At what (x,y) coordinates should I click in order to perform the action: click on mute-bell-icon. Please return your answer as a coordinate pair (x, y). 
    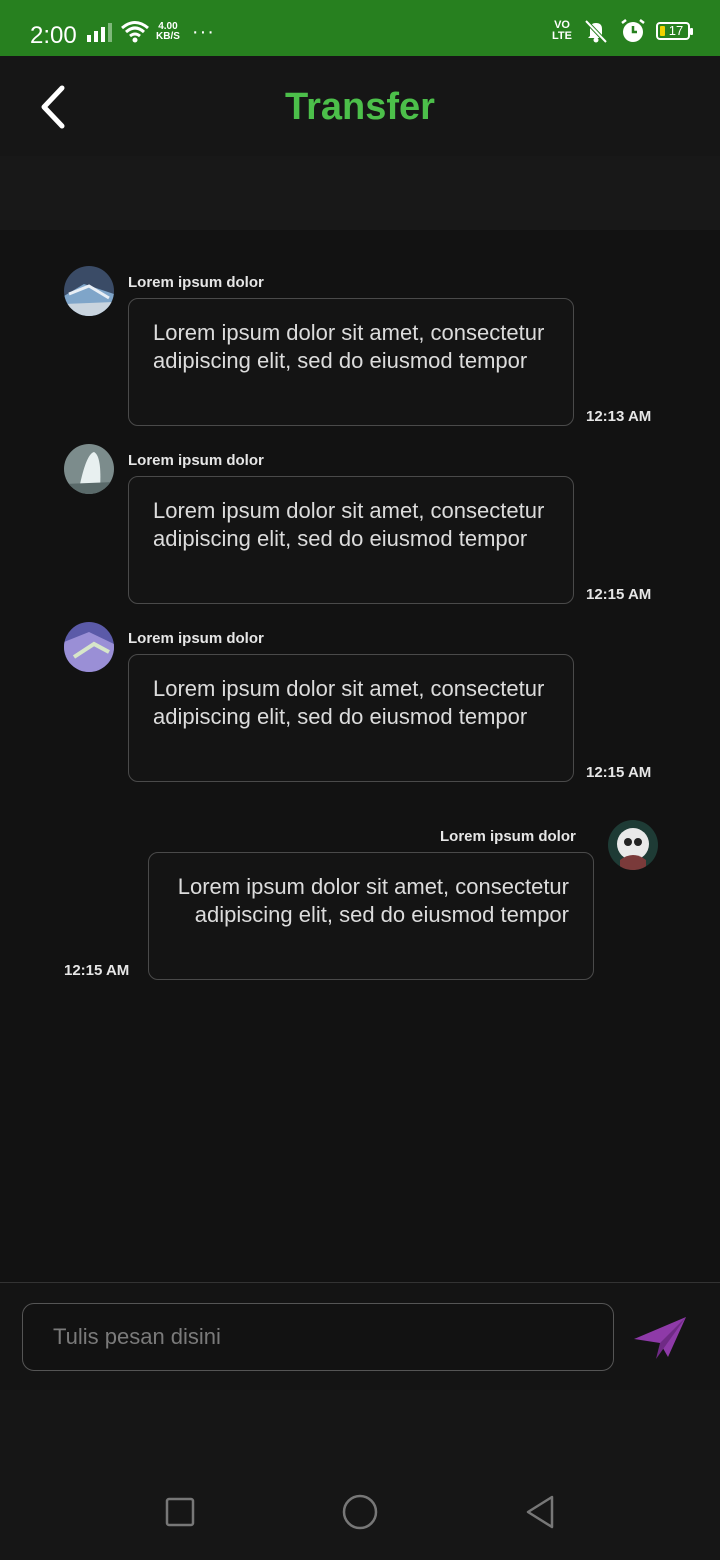
    Looking at the image, I should click on (596, 31).